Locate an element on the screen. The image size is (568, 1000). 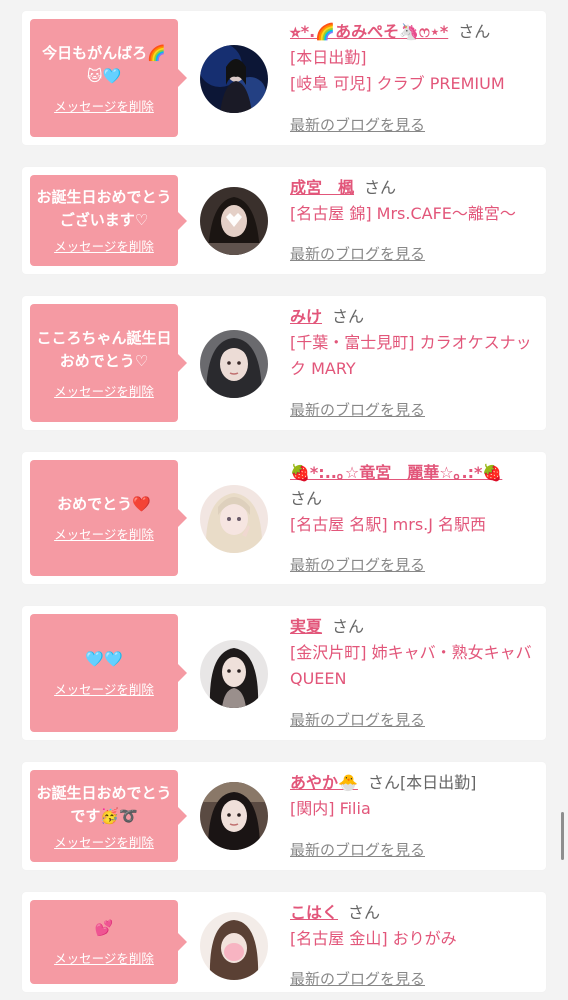
message-bubble: こころちゃん誕生日おめでとう♡ メッセージを削除 is located at coordinates (108, 363).